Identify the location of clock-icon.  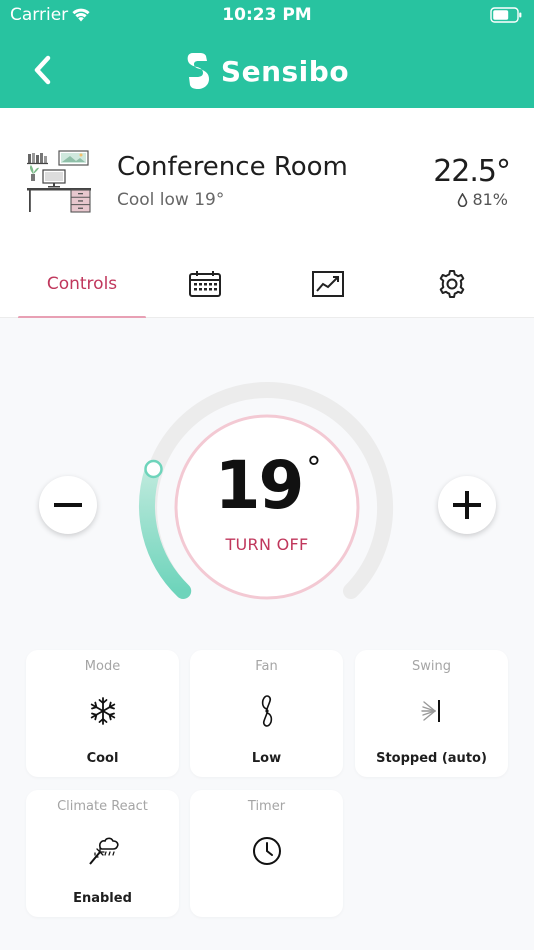
(266, 851).